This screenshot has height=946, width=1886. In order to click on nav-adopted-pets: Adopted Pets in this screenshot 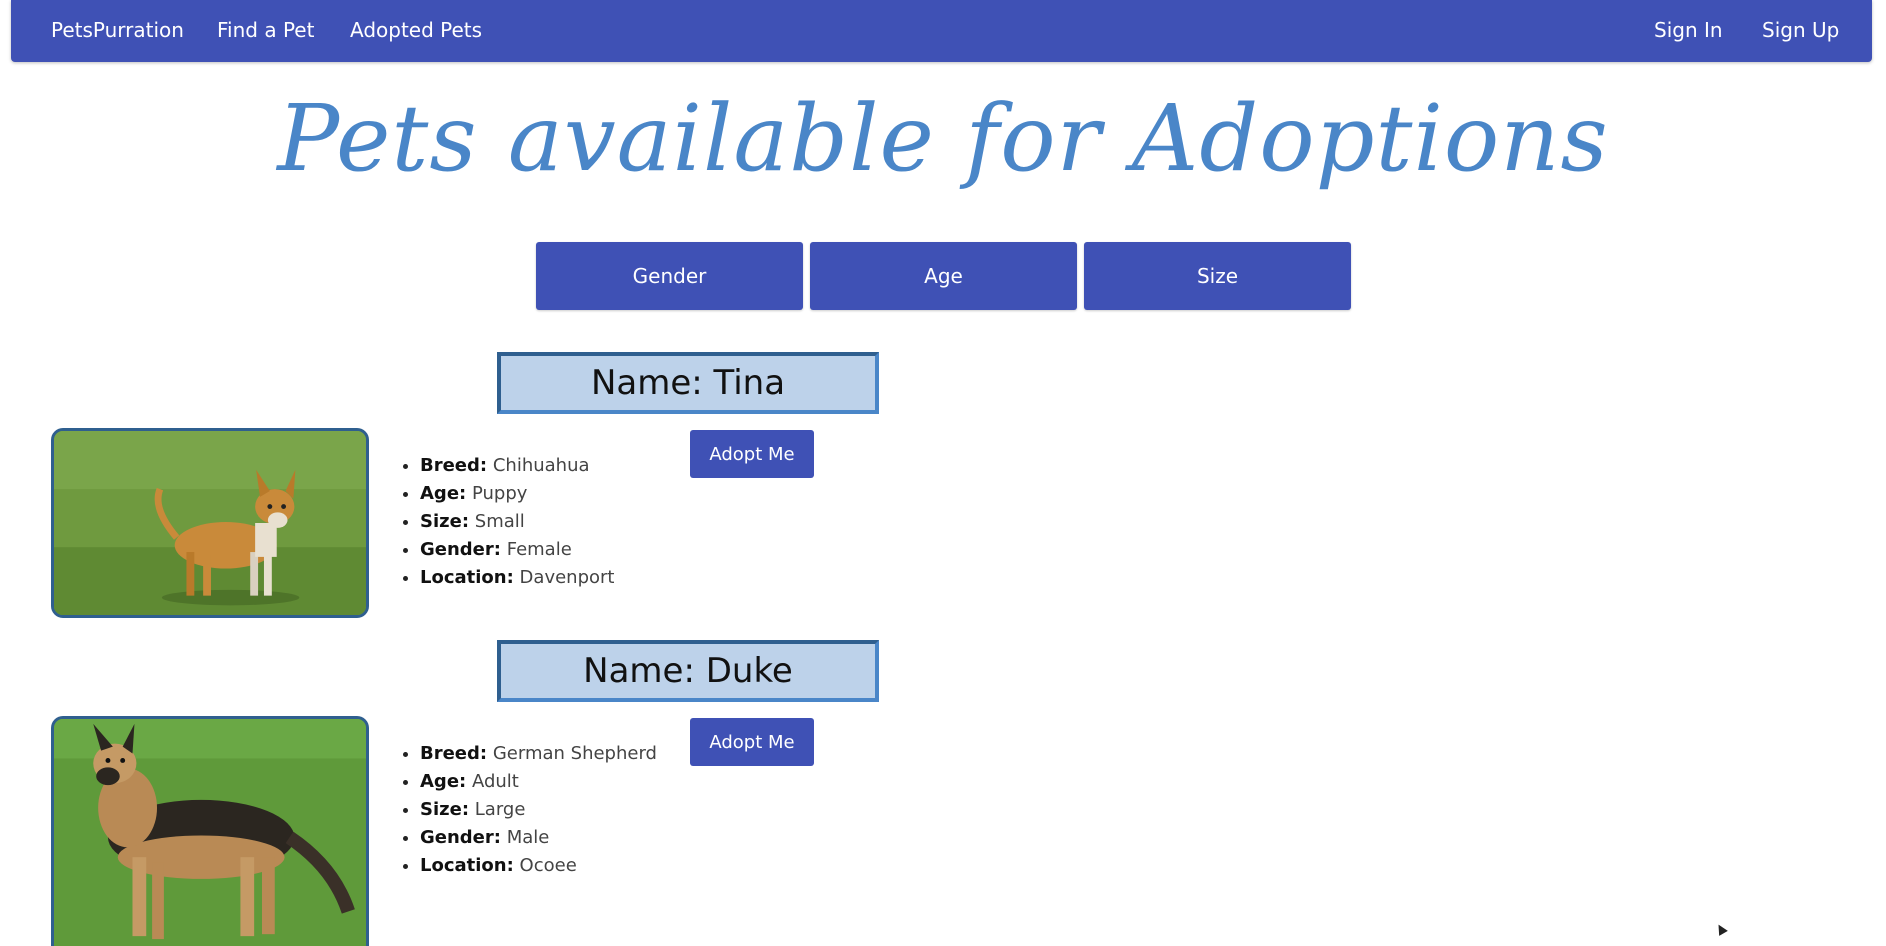, I will do `click(416, 30)`.